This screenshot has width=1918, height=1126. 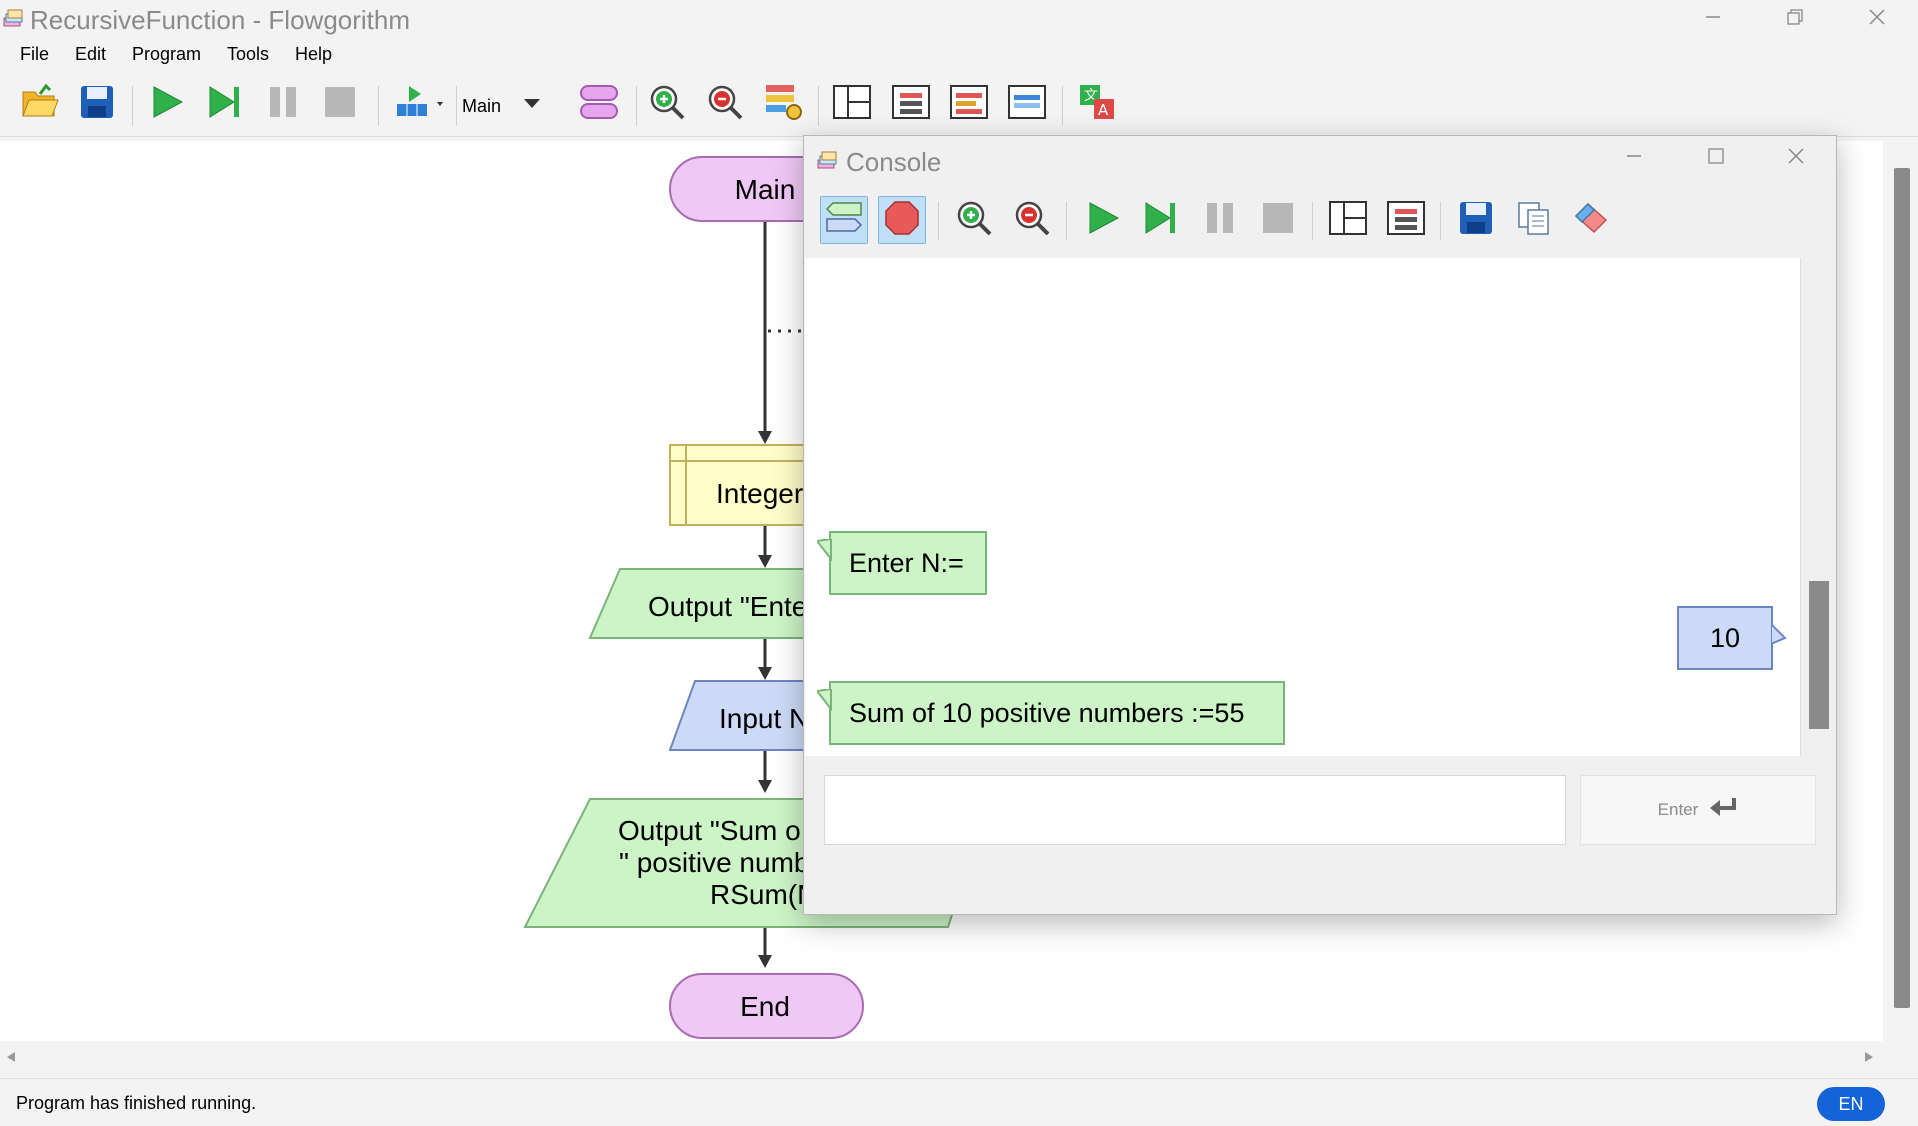 I want to click on layout-4-icon, so click(x=1027, y=104).